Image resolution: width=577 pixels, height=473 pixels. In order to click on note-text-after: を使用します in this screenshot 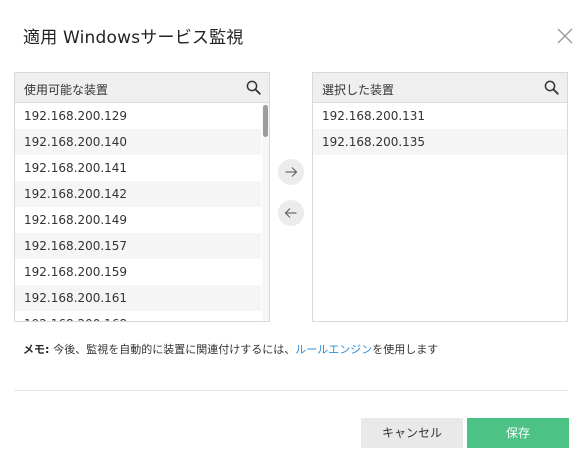, I will do `click(405, 349)`.